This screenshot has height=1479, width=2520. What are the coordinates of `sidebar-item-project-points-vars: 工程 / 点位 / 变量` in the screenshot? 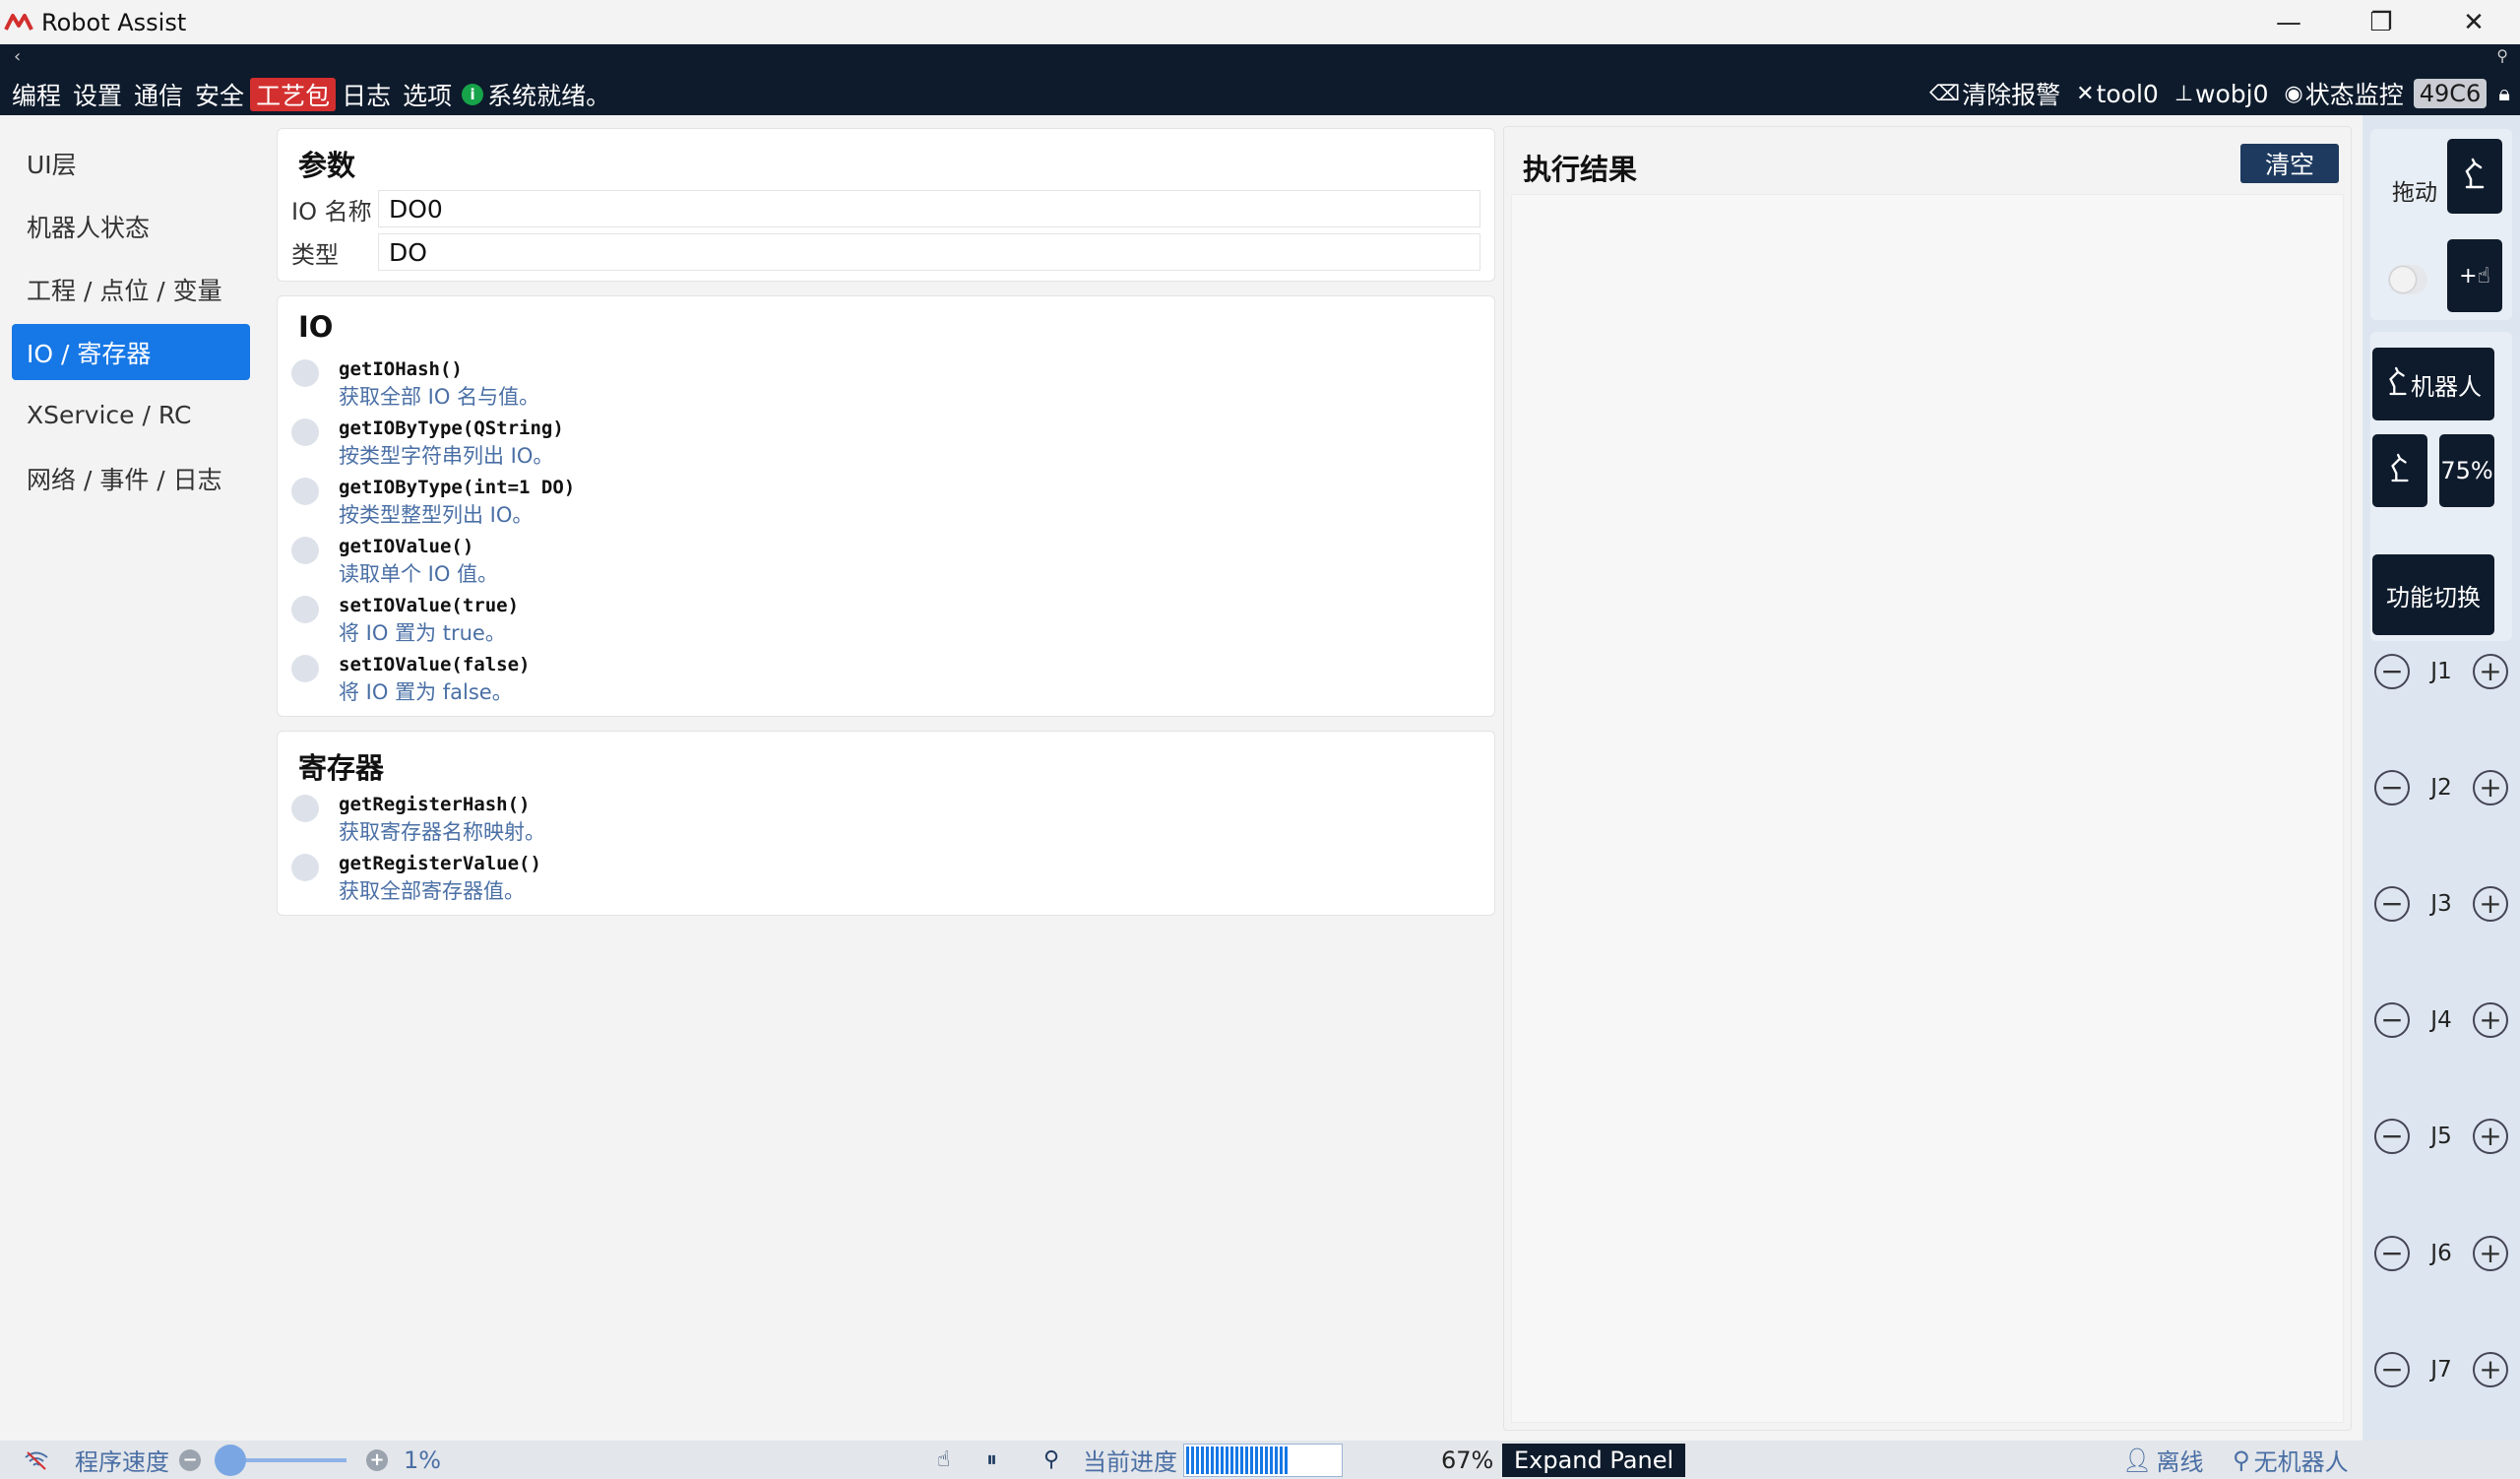 It's located at (131, 289).